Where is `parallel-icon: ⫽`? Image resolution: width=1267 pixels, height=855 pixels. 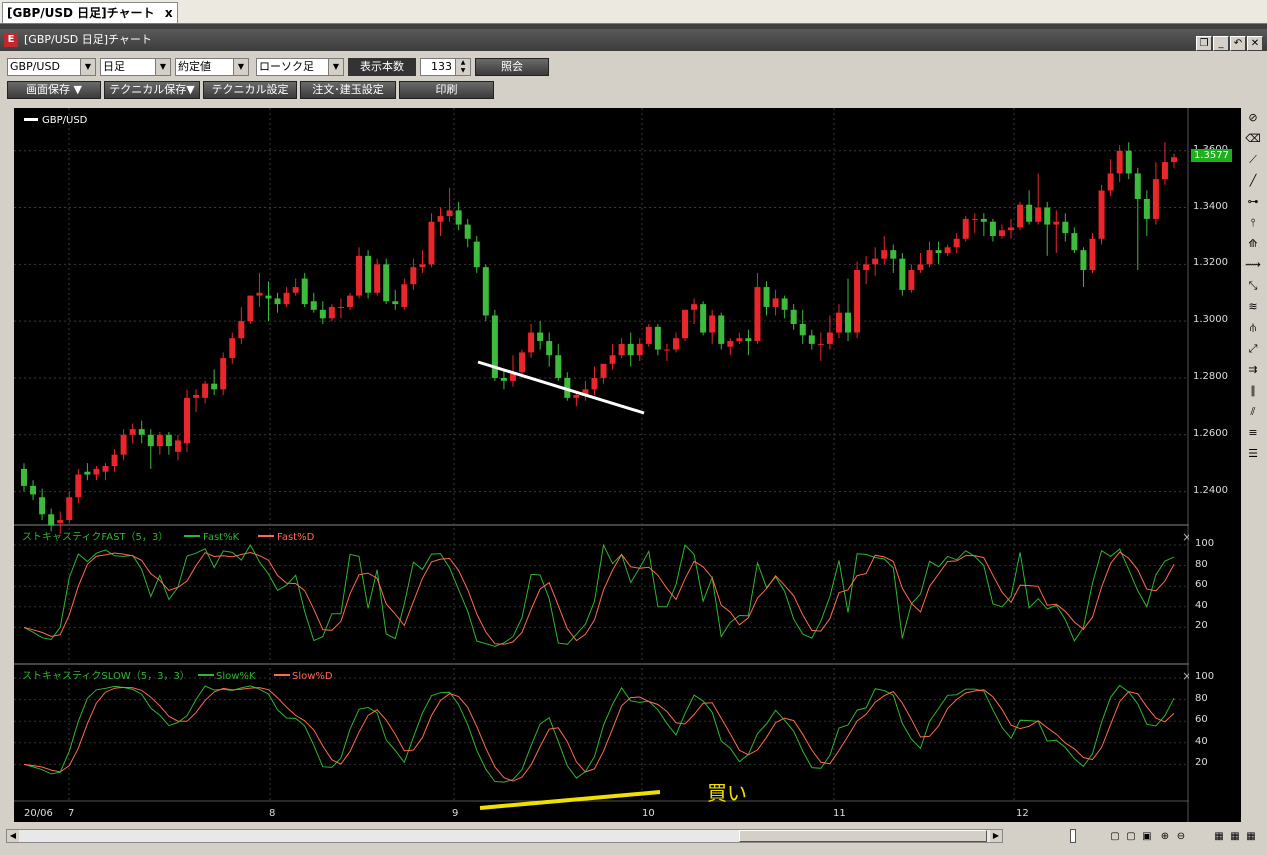 parallel-icon: ⫽ is located at coordinates (1253, 412).